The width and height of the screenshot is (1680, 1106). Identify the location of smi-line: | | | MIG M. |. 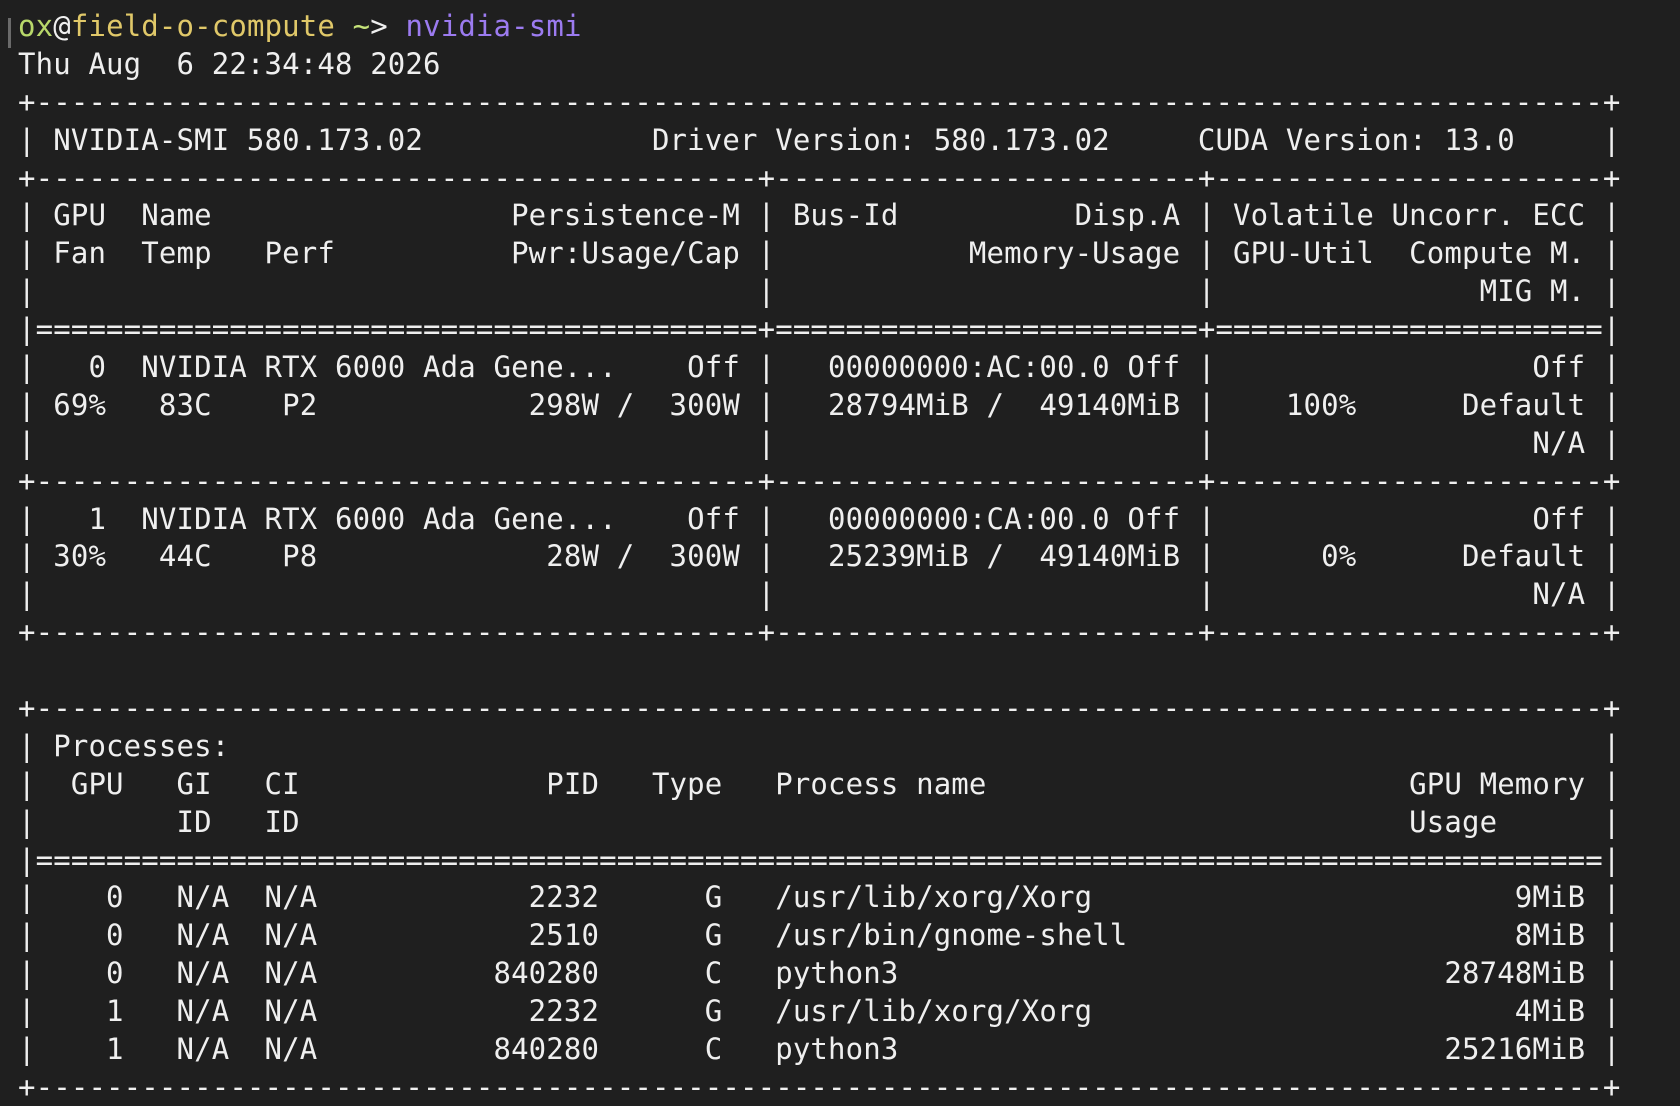
(819, 291).